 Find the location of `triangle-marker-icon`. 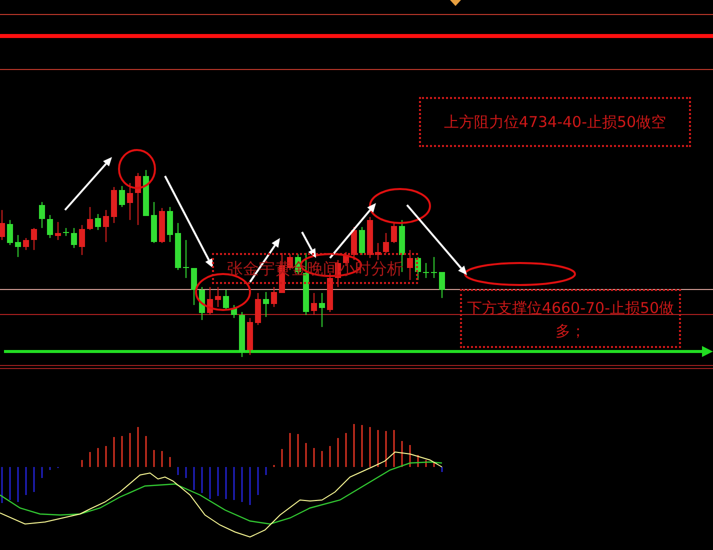

triangle-marker-icon is located at coordinates (455, 3).